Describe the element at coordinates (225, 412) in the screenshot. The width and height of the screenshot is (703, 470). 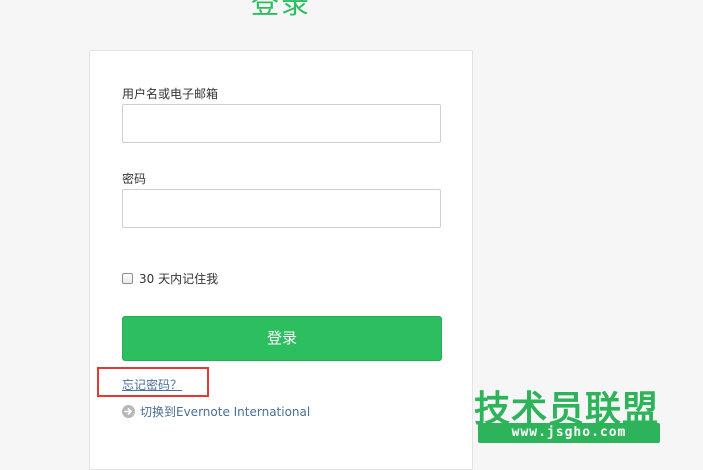
I see `switch-region-label: 切换到Evernote International` at that location.